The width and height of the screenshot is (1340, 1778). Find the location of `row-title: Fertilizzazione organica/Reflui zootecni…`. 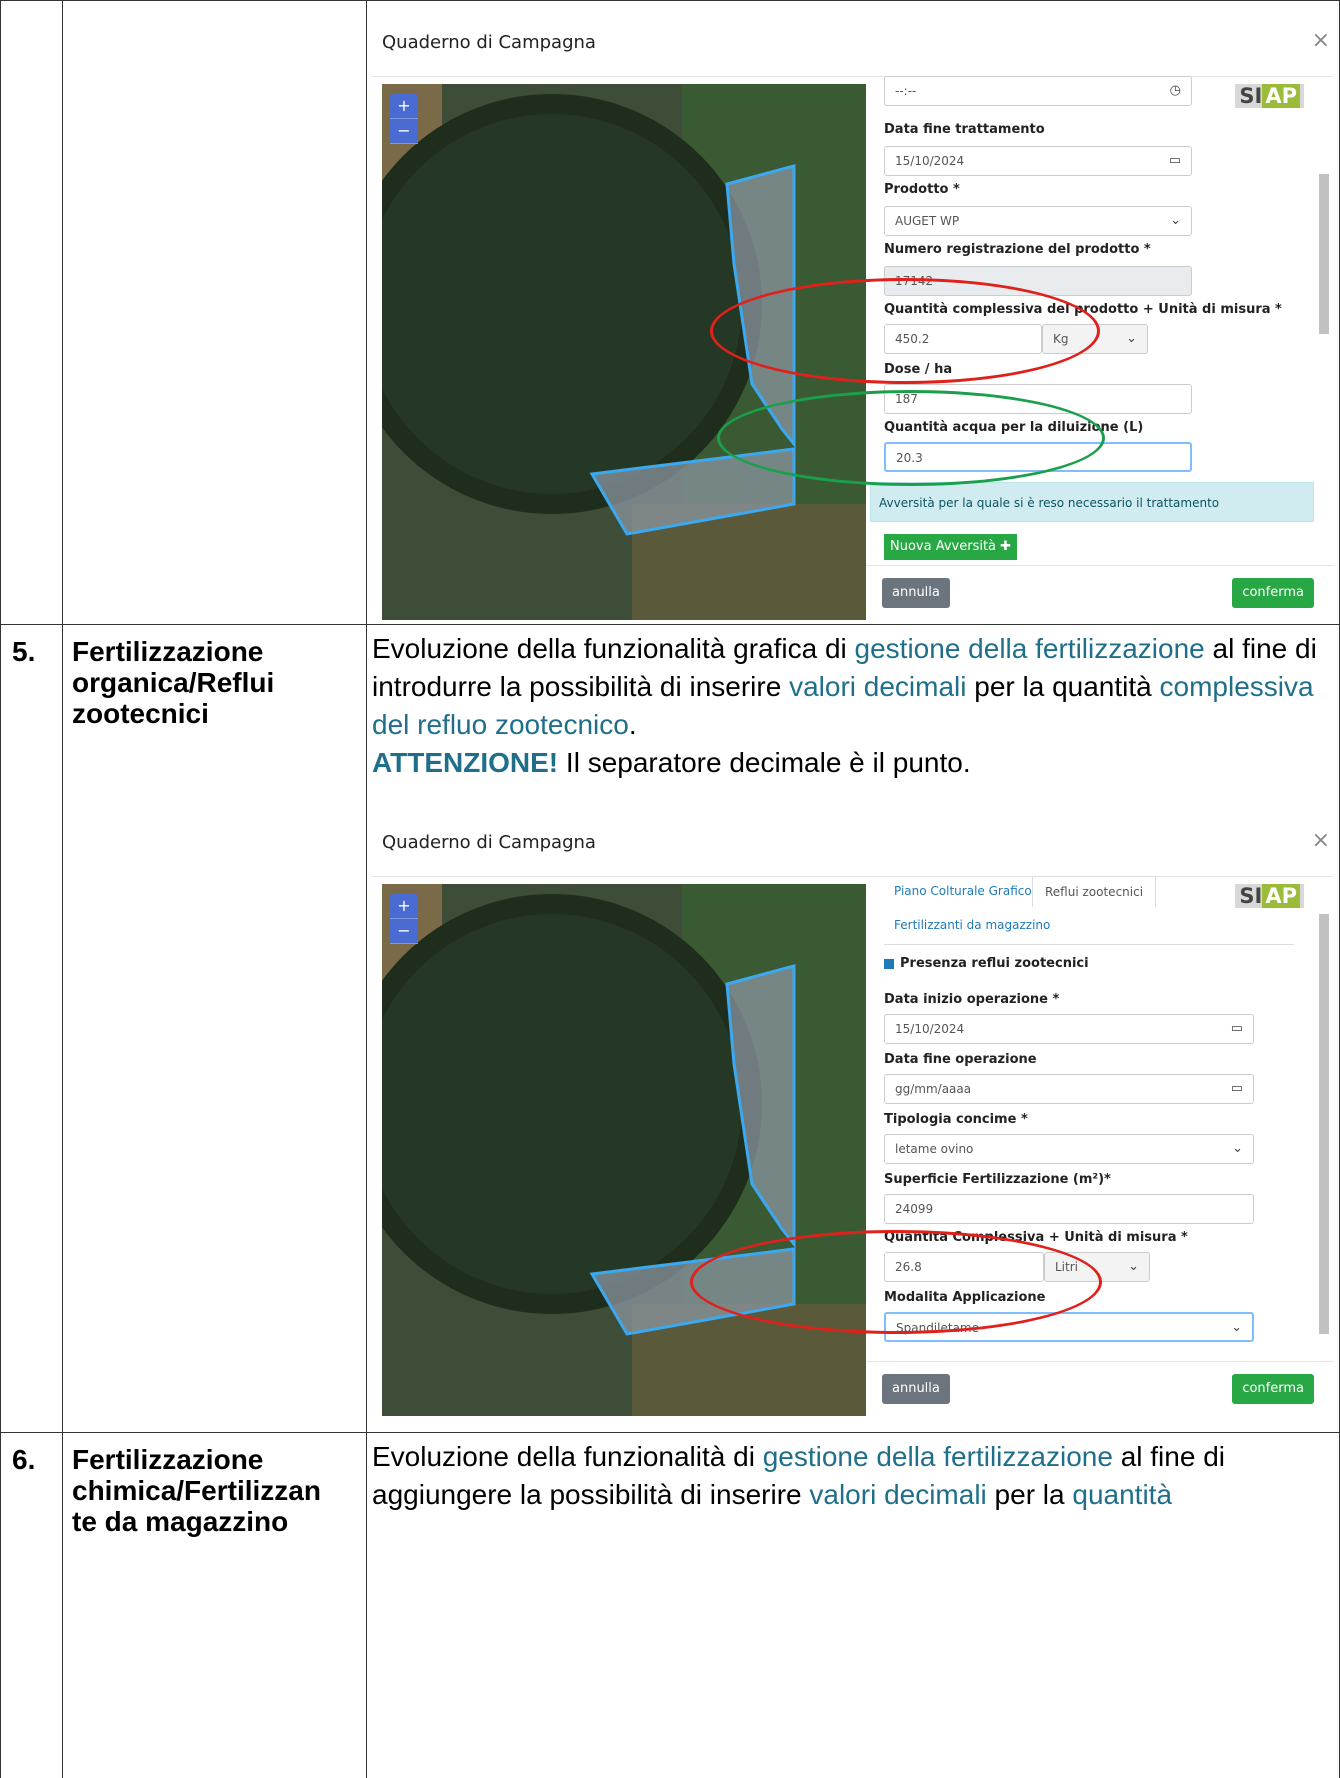

row-title: Fertilizzazione organica/Reflui zootecni… is located at coordinates (173, 682).